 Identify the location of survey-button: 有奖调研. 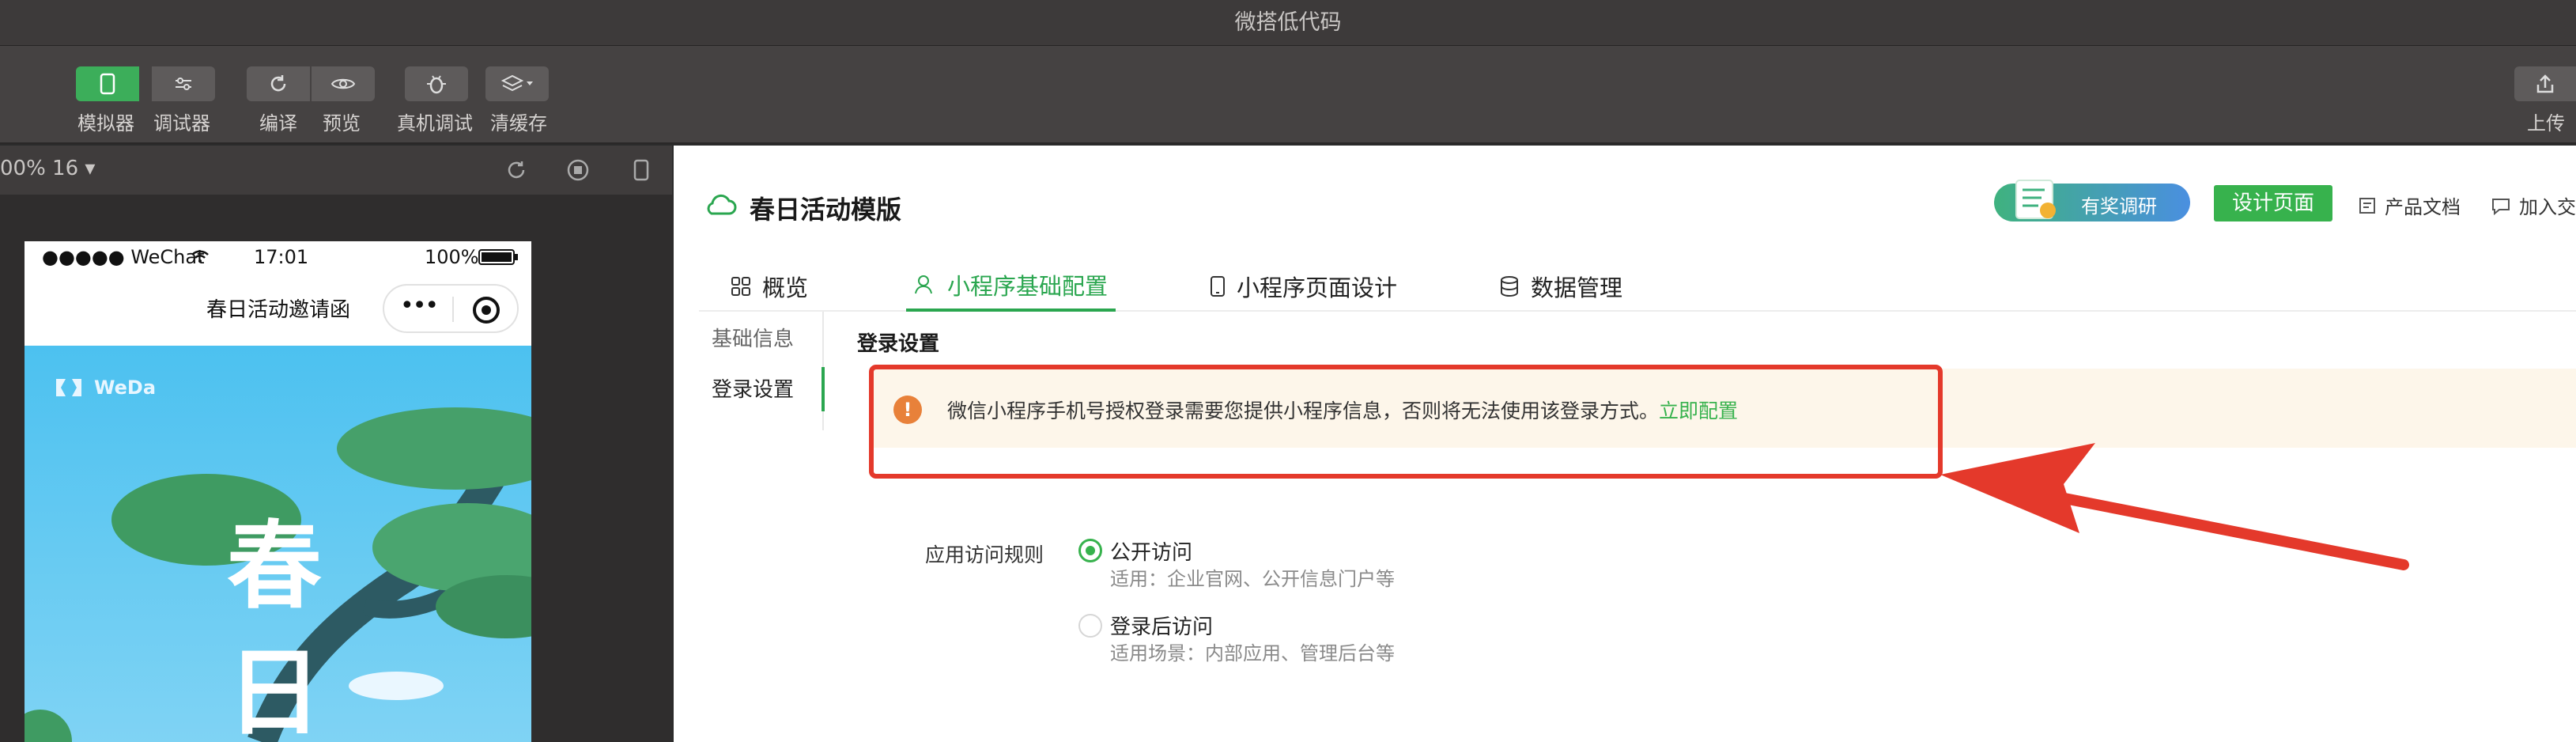
(2092, 200).